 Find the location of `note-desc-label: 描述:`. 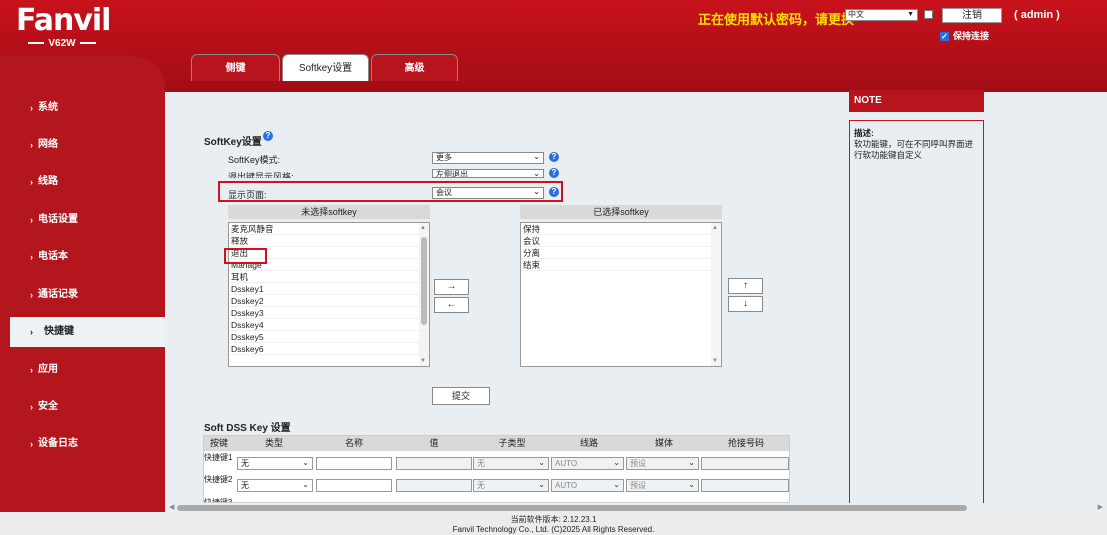

note-desc-label: 描述: is located at coordinates (864, 133).